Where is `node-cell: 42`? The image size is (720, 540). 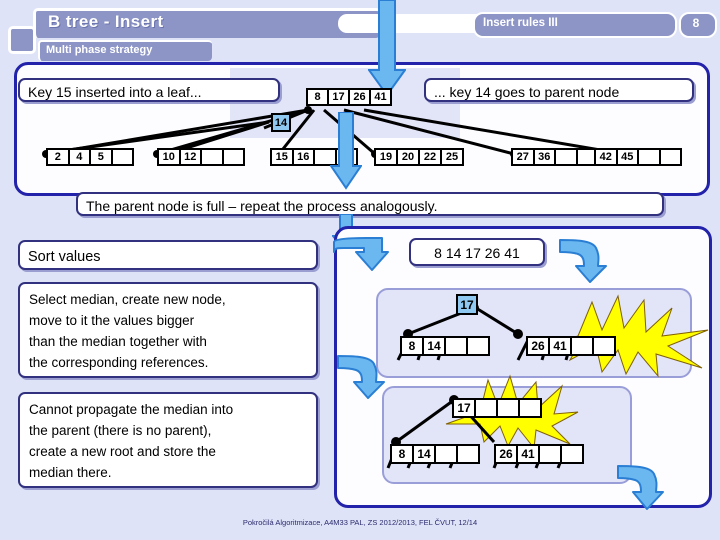
node-cell: 42 is located at coordinates (607, 157).